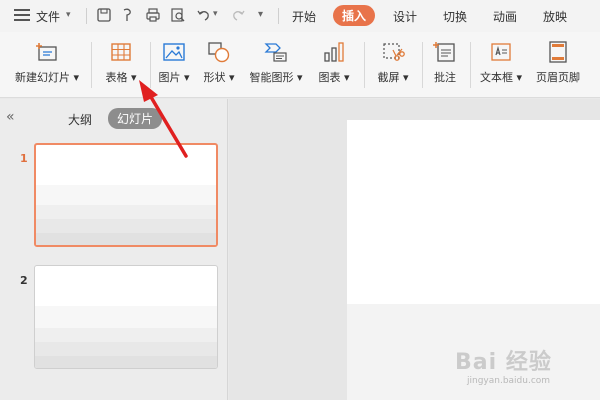  What do you see at coordinates (68, 15) in the screenshot?
I see `file-menu-chevron-down-icon: ▾` at bounding box center [68, 15].